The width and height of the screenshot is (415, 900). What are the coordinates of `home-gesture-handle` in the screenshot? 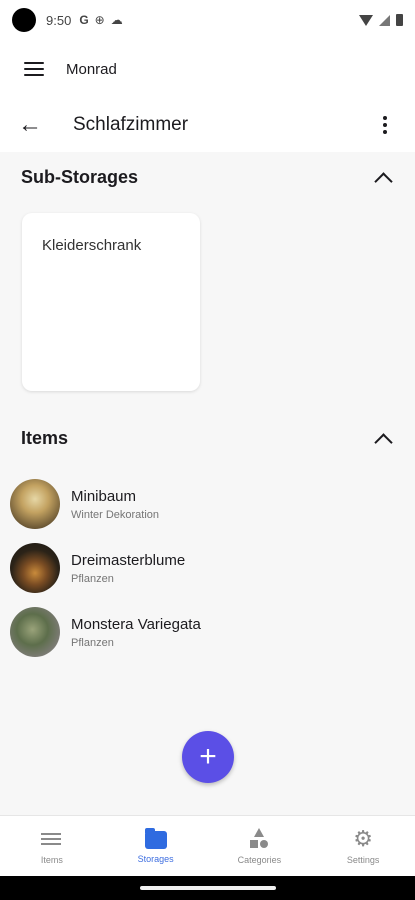 It's located at (207, 888).